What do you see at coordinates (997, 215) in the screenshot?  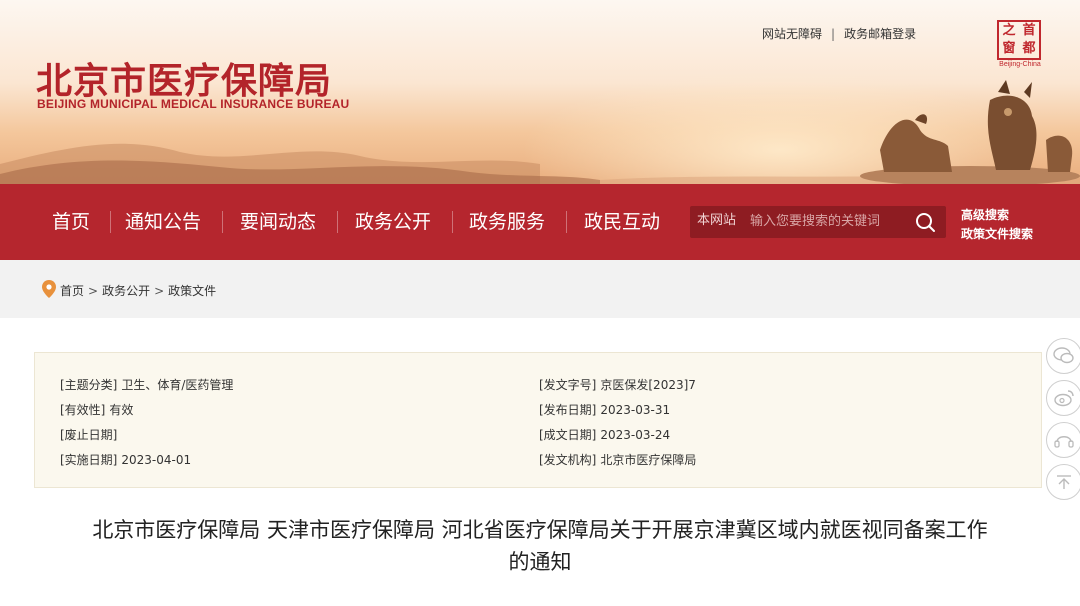 I see `advanced-search-link: 高级搜索` at bounding box center [997, 215].